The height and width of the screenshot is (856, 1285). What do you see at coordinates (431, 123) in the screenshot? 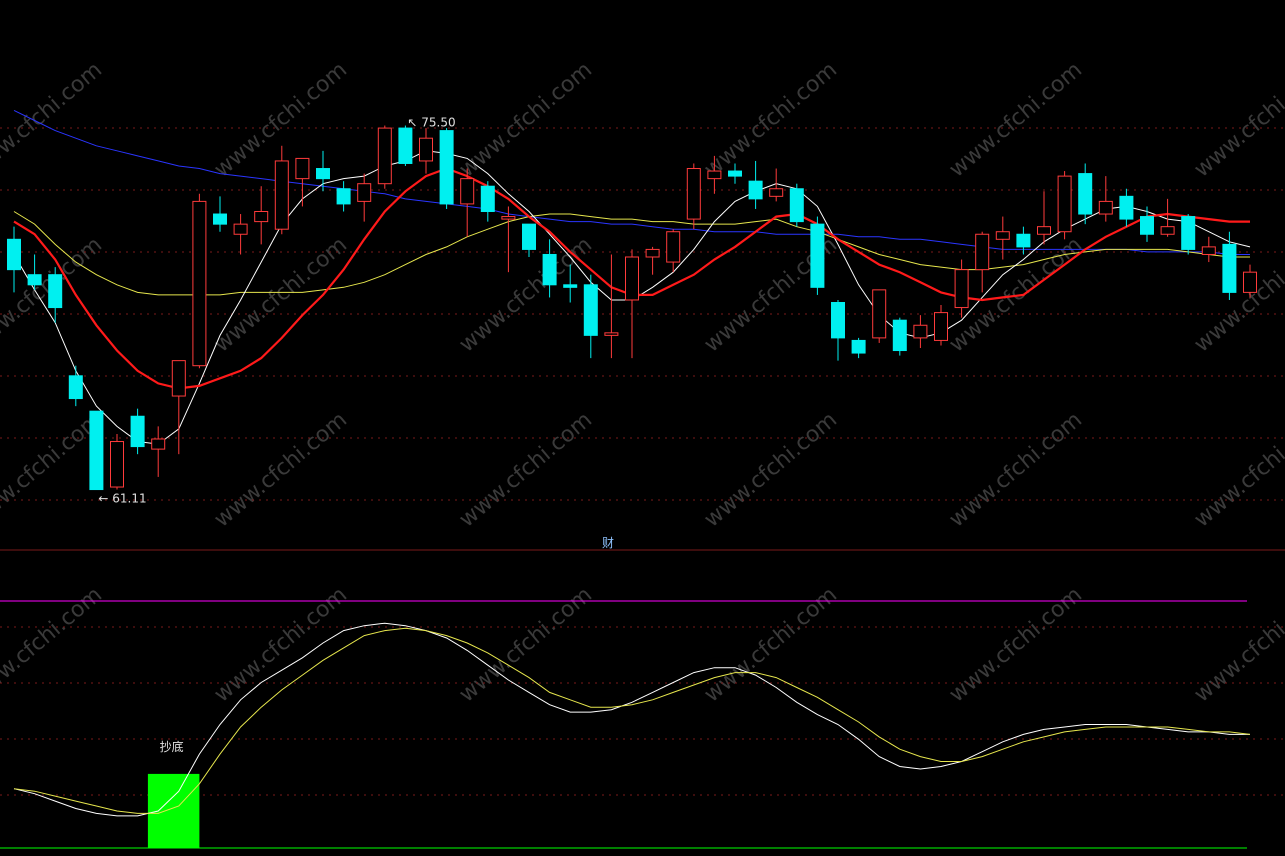
I see `high-price-marker: ↖ 75.50` at bounding box center [431, 123].